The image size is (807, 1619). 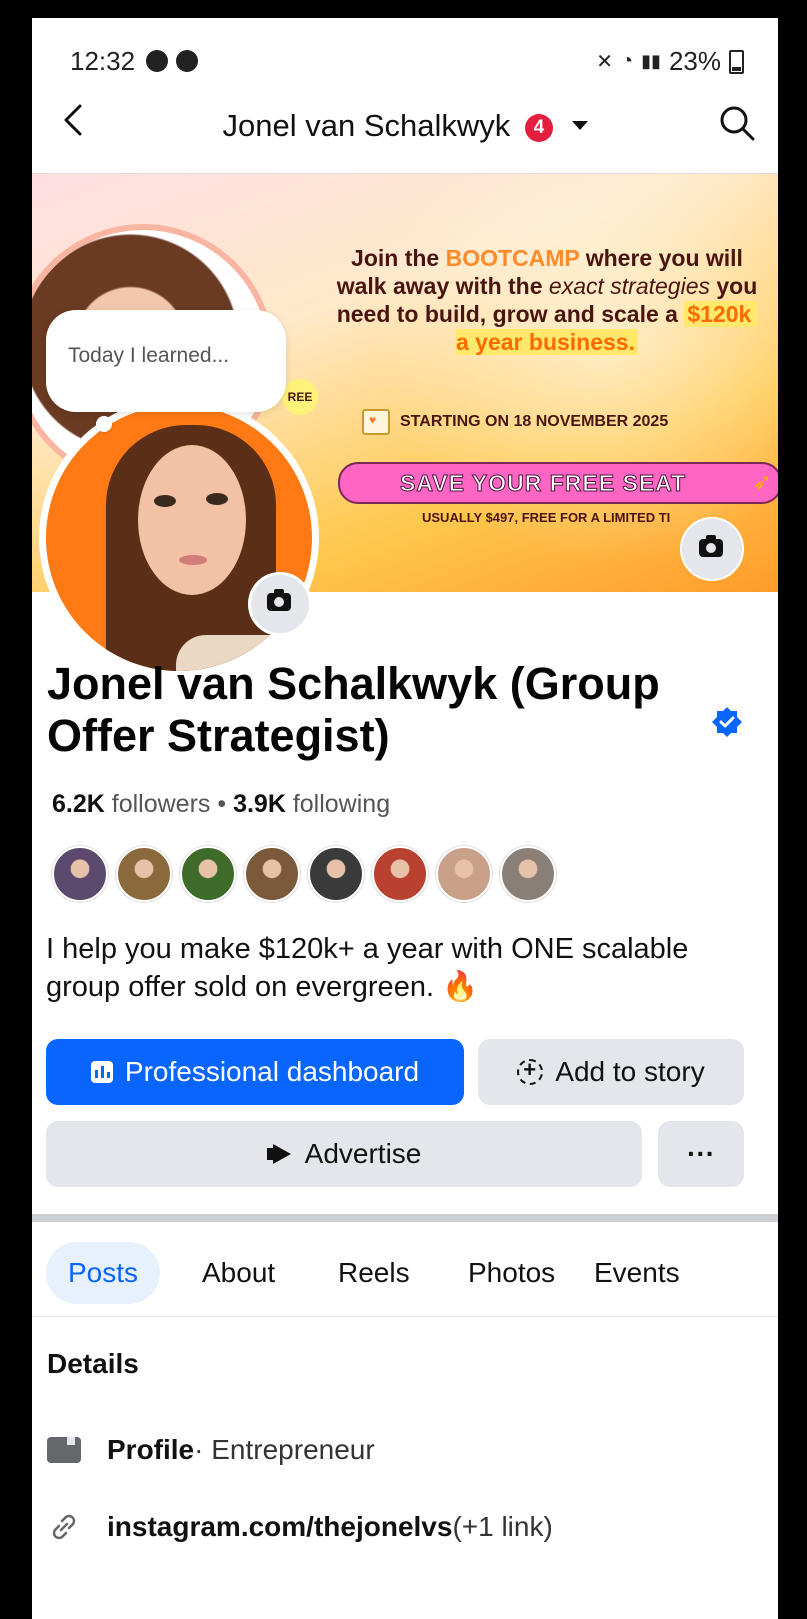 I want to click on note-bubble-tail, so click(x=104, y=424).